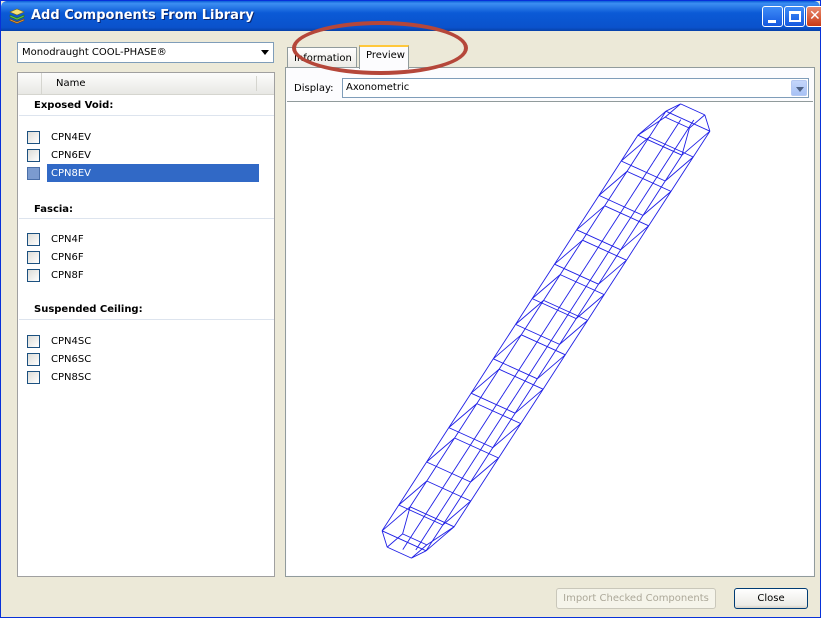 The image size is (821, 618). I want to click on column-divider, so click(256, 83).